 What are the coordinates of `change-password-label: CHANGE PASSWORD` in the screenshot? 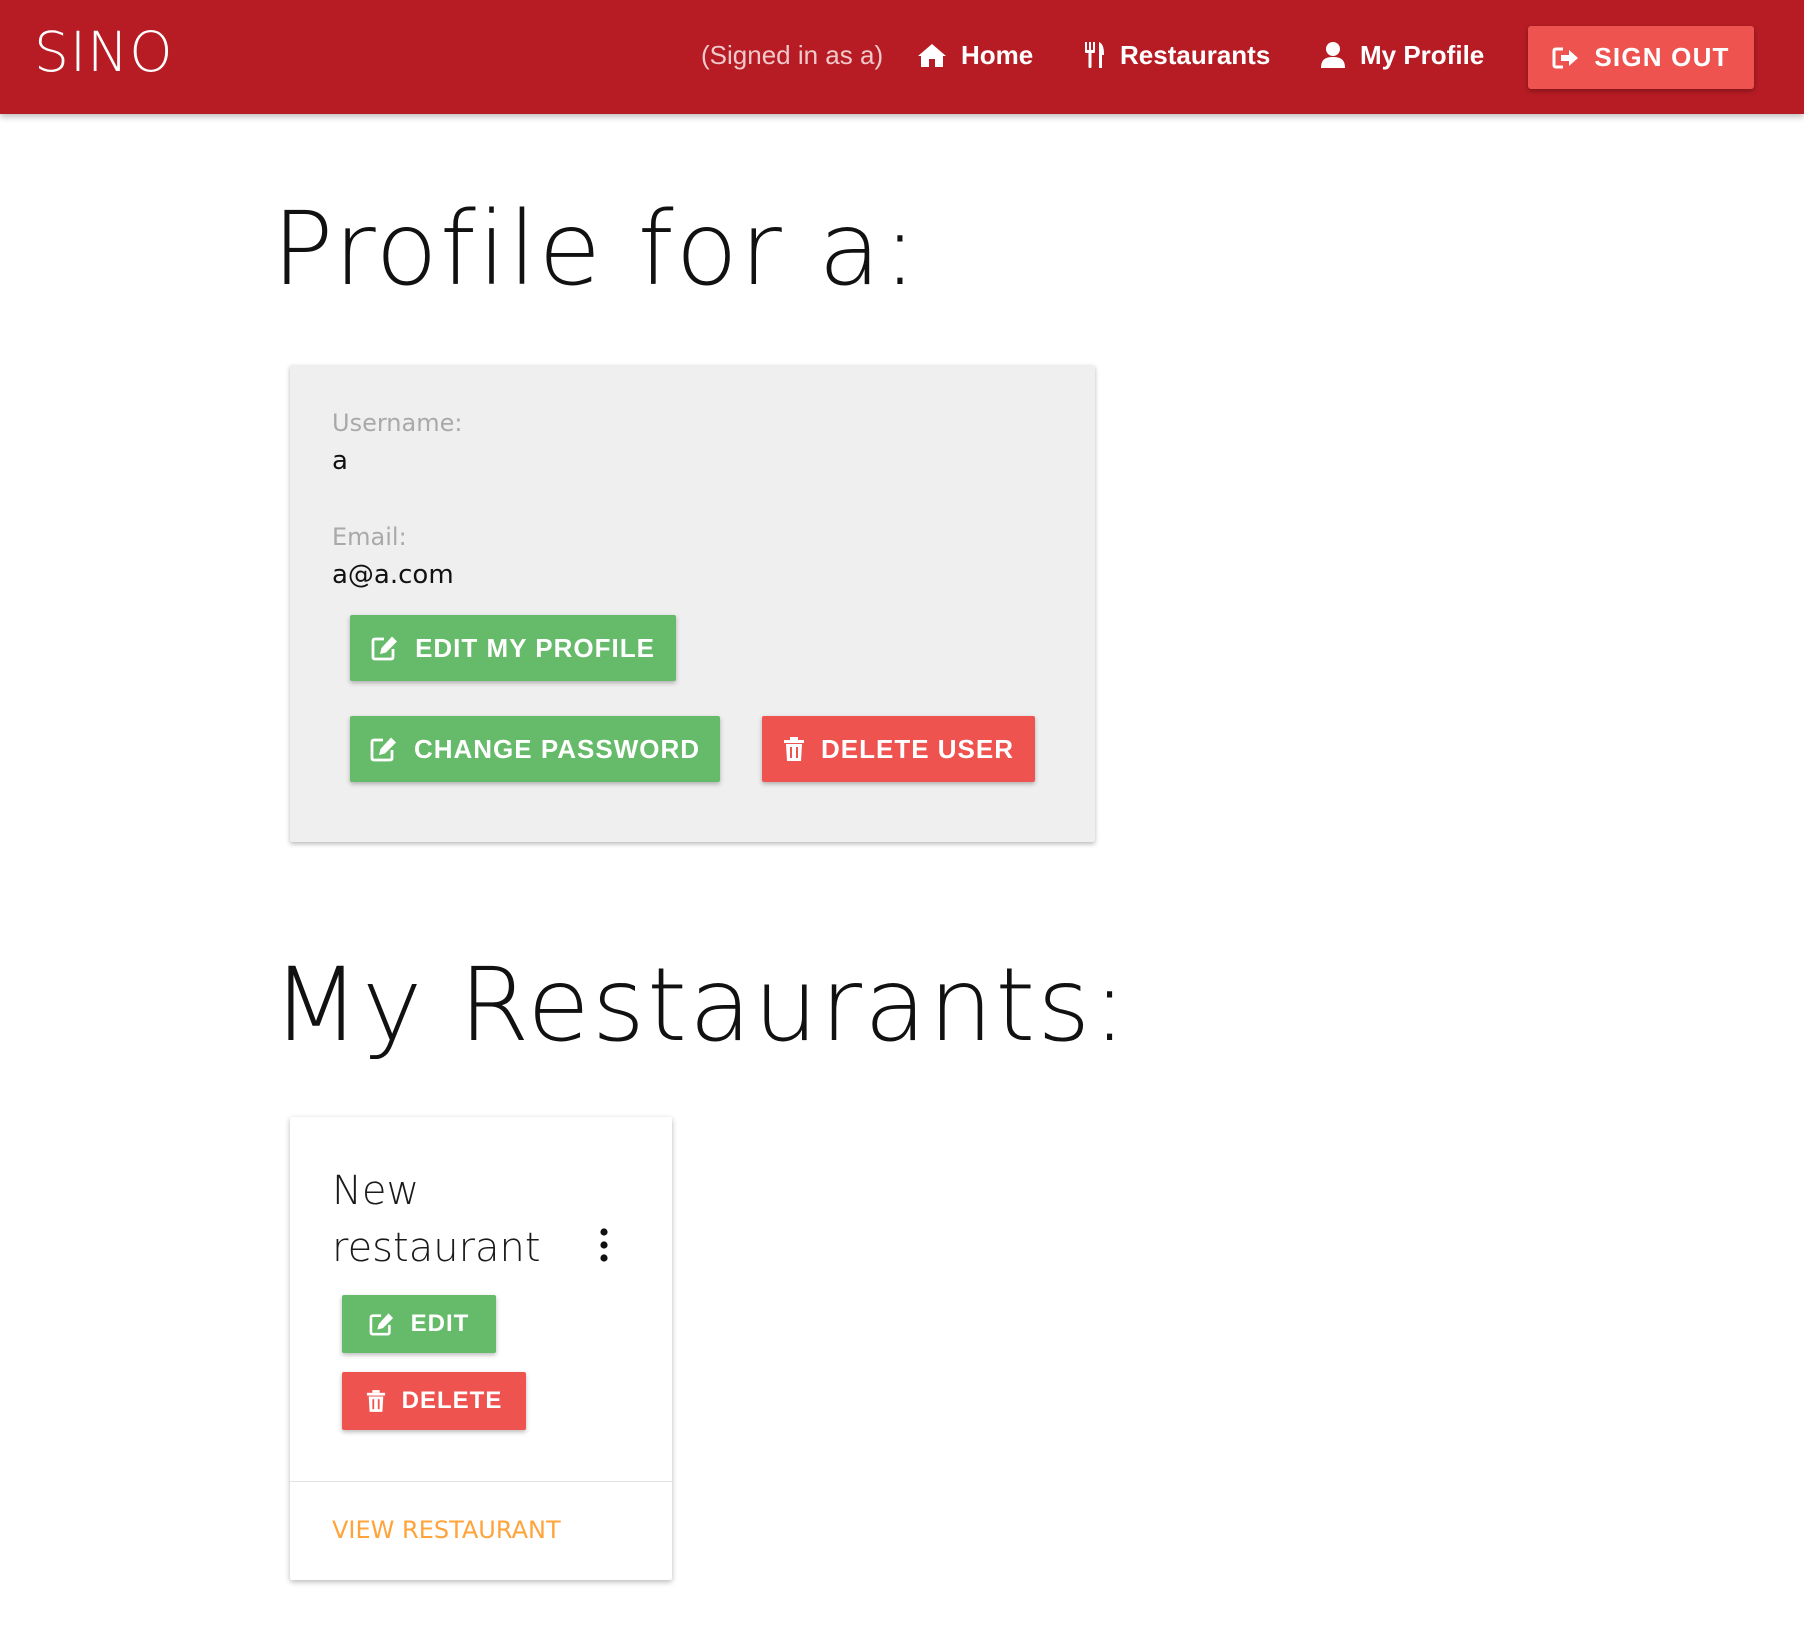 It's located at (557, 748).